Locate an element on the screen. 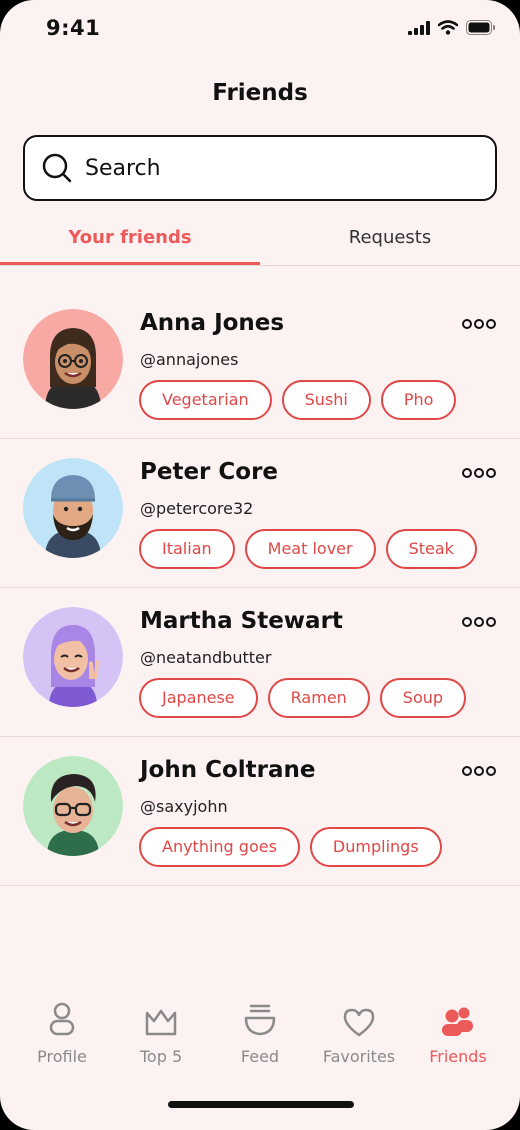  status-bar: 9:41 is located at coordinates (260, 30).